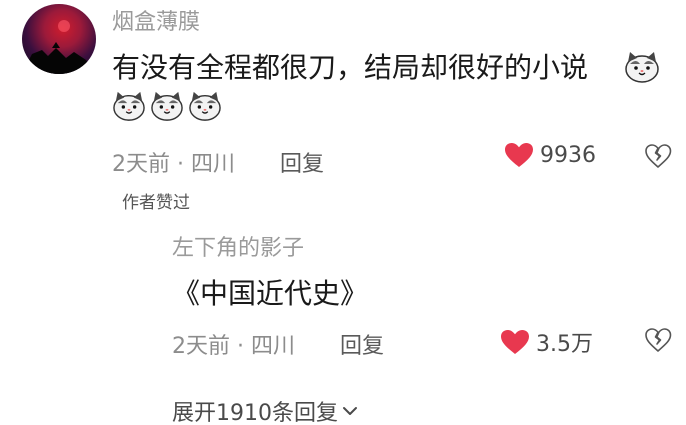  Describe the element at coordinates (568, 155) in the screenshot. I see `like-count: 9936` at that location.